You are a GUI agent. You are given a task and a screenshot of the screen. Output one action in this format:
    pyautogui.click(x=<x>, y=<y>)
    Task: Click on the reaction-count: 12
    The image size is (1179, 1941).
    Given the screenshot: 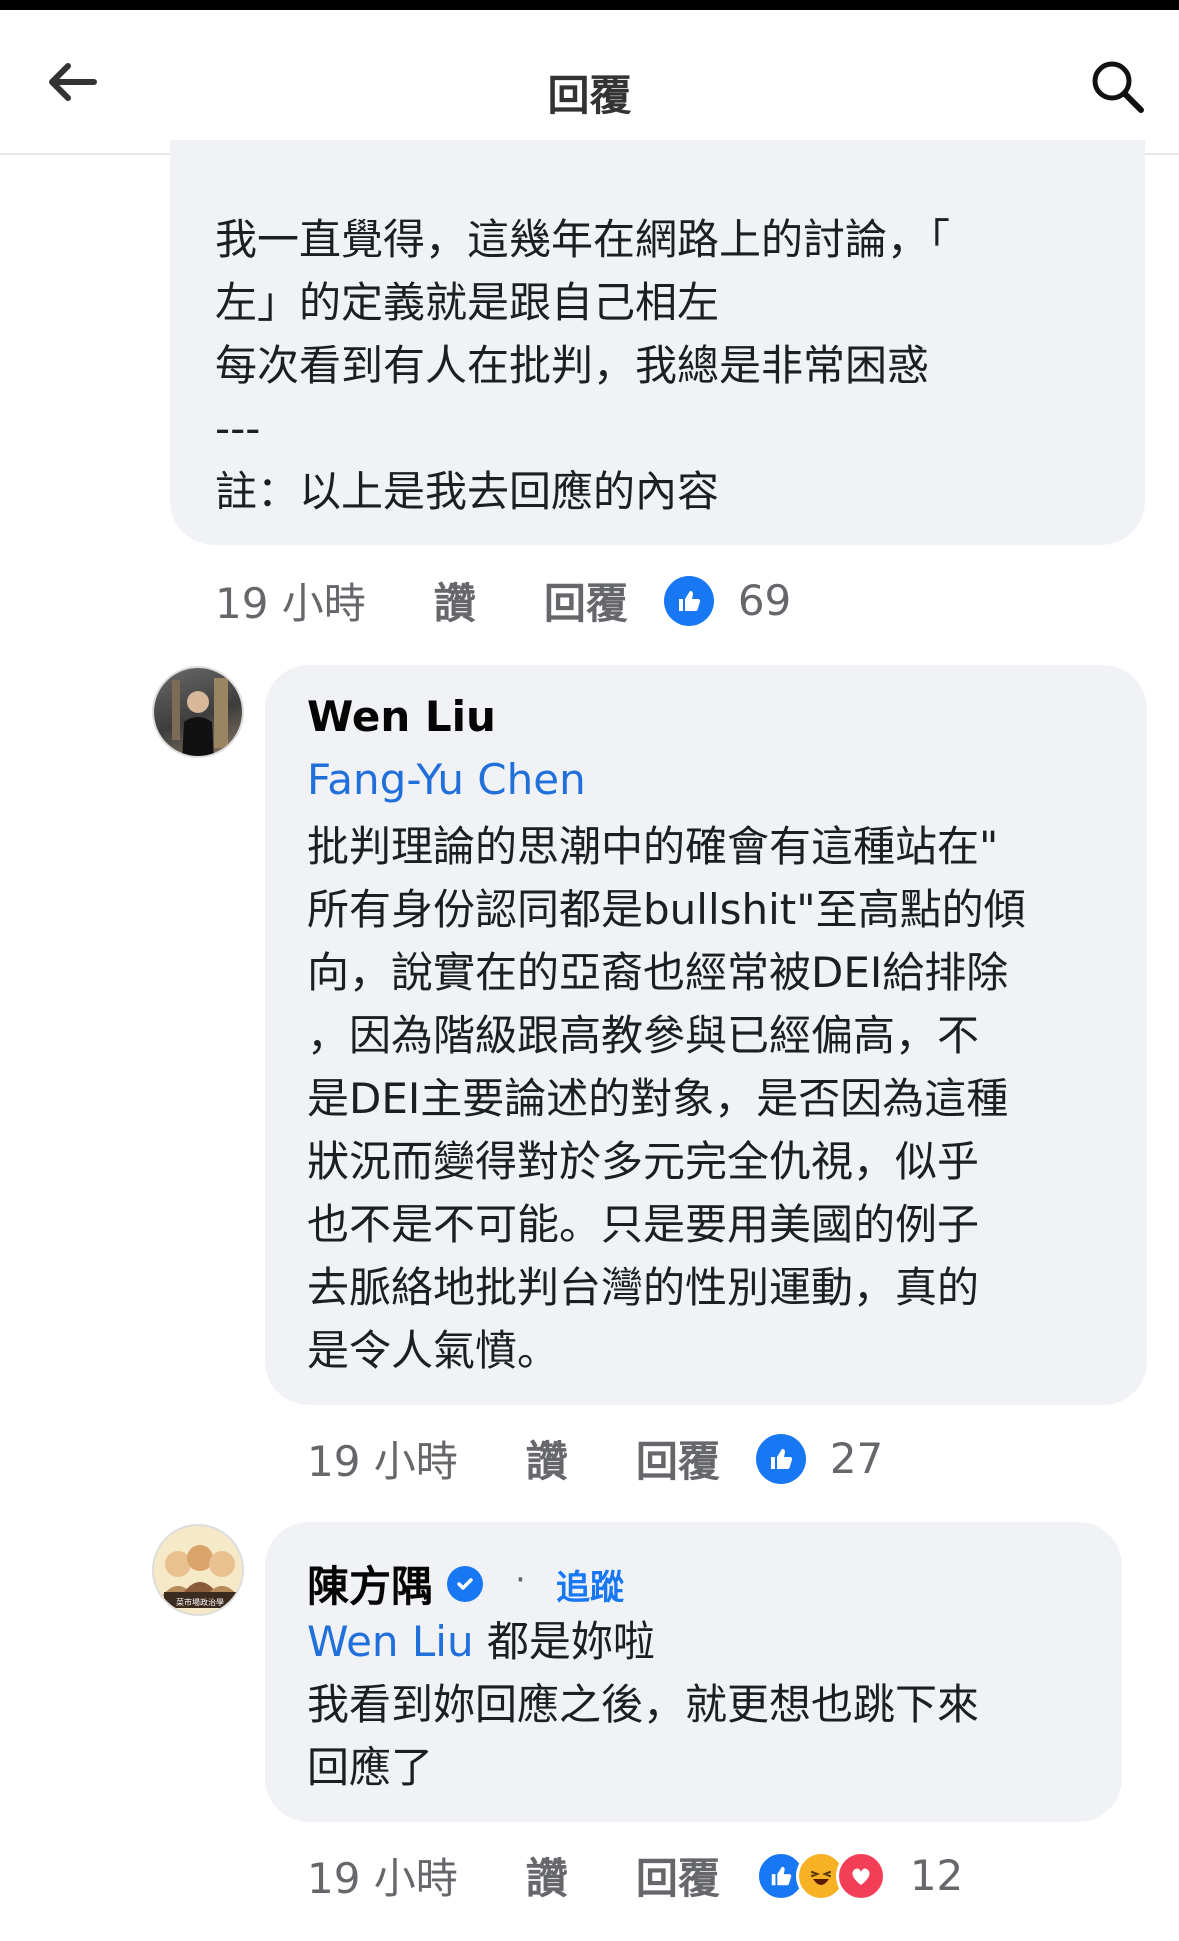 What is the action you would take?
    pyautogui.click(x=936, y=1875)
    